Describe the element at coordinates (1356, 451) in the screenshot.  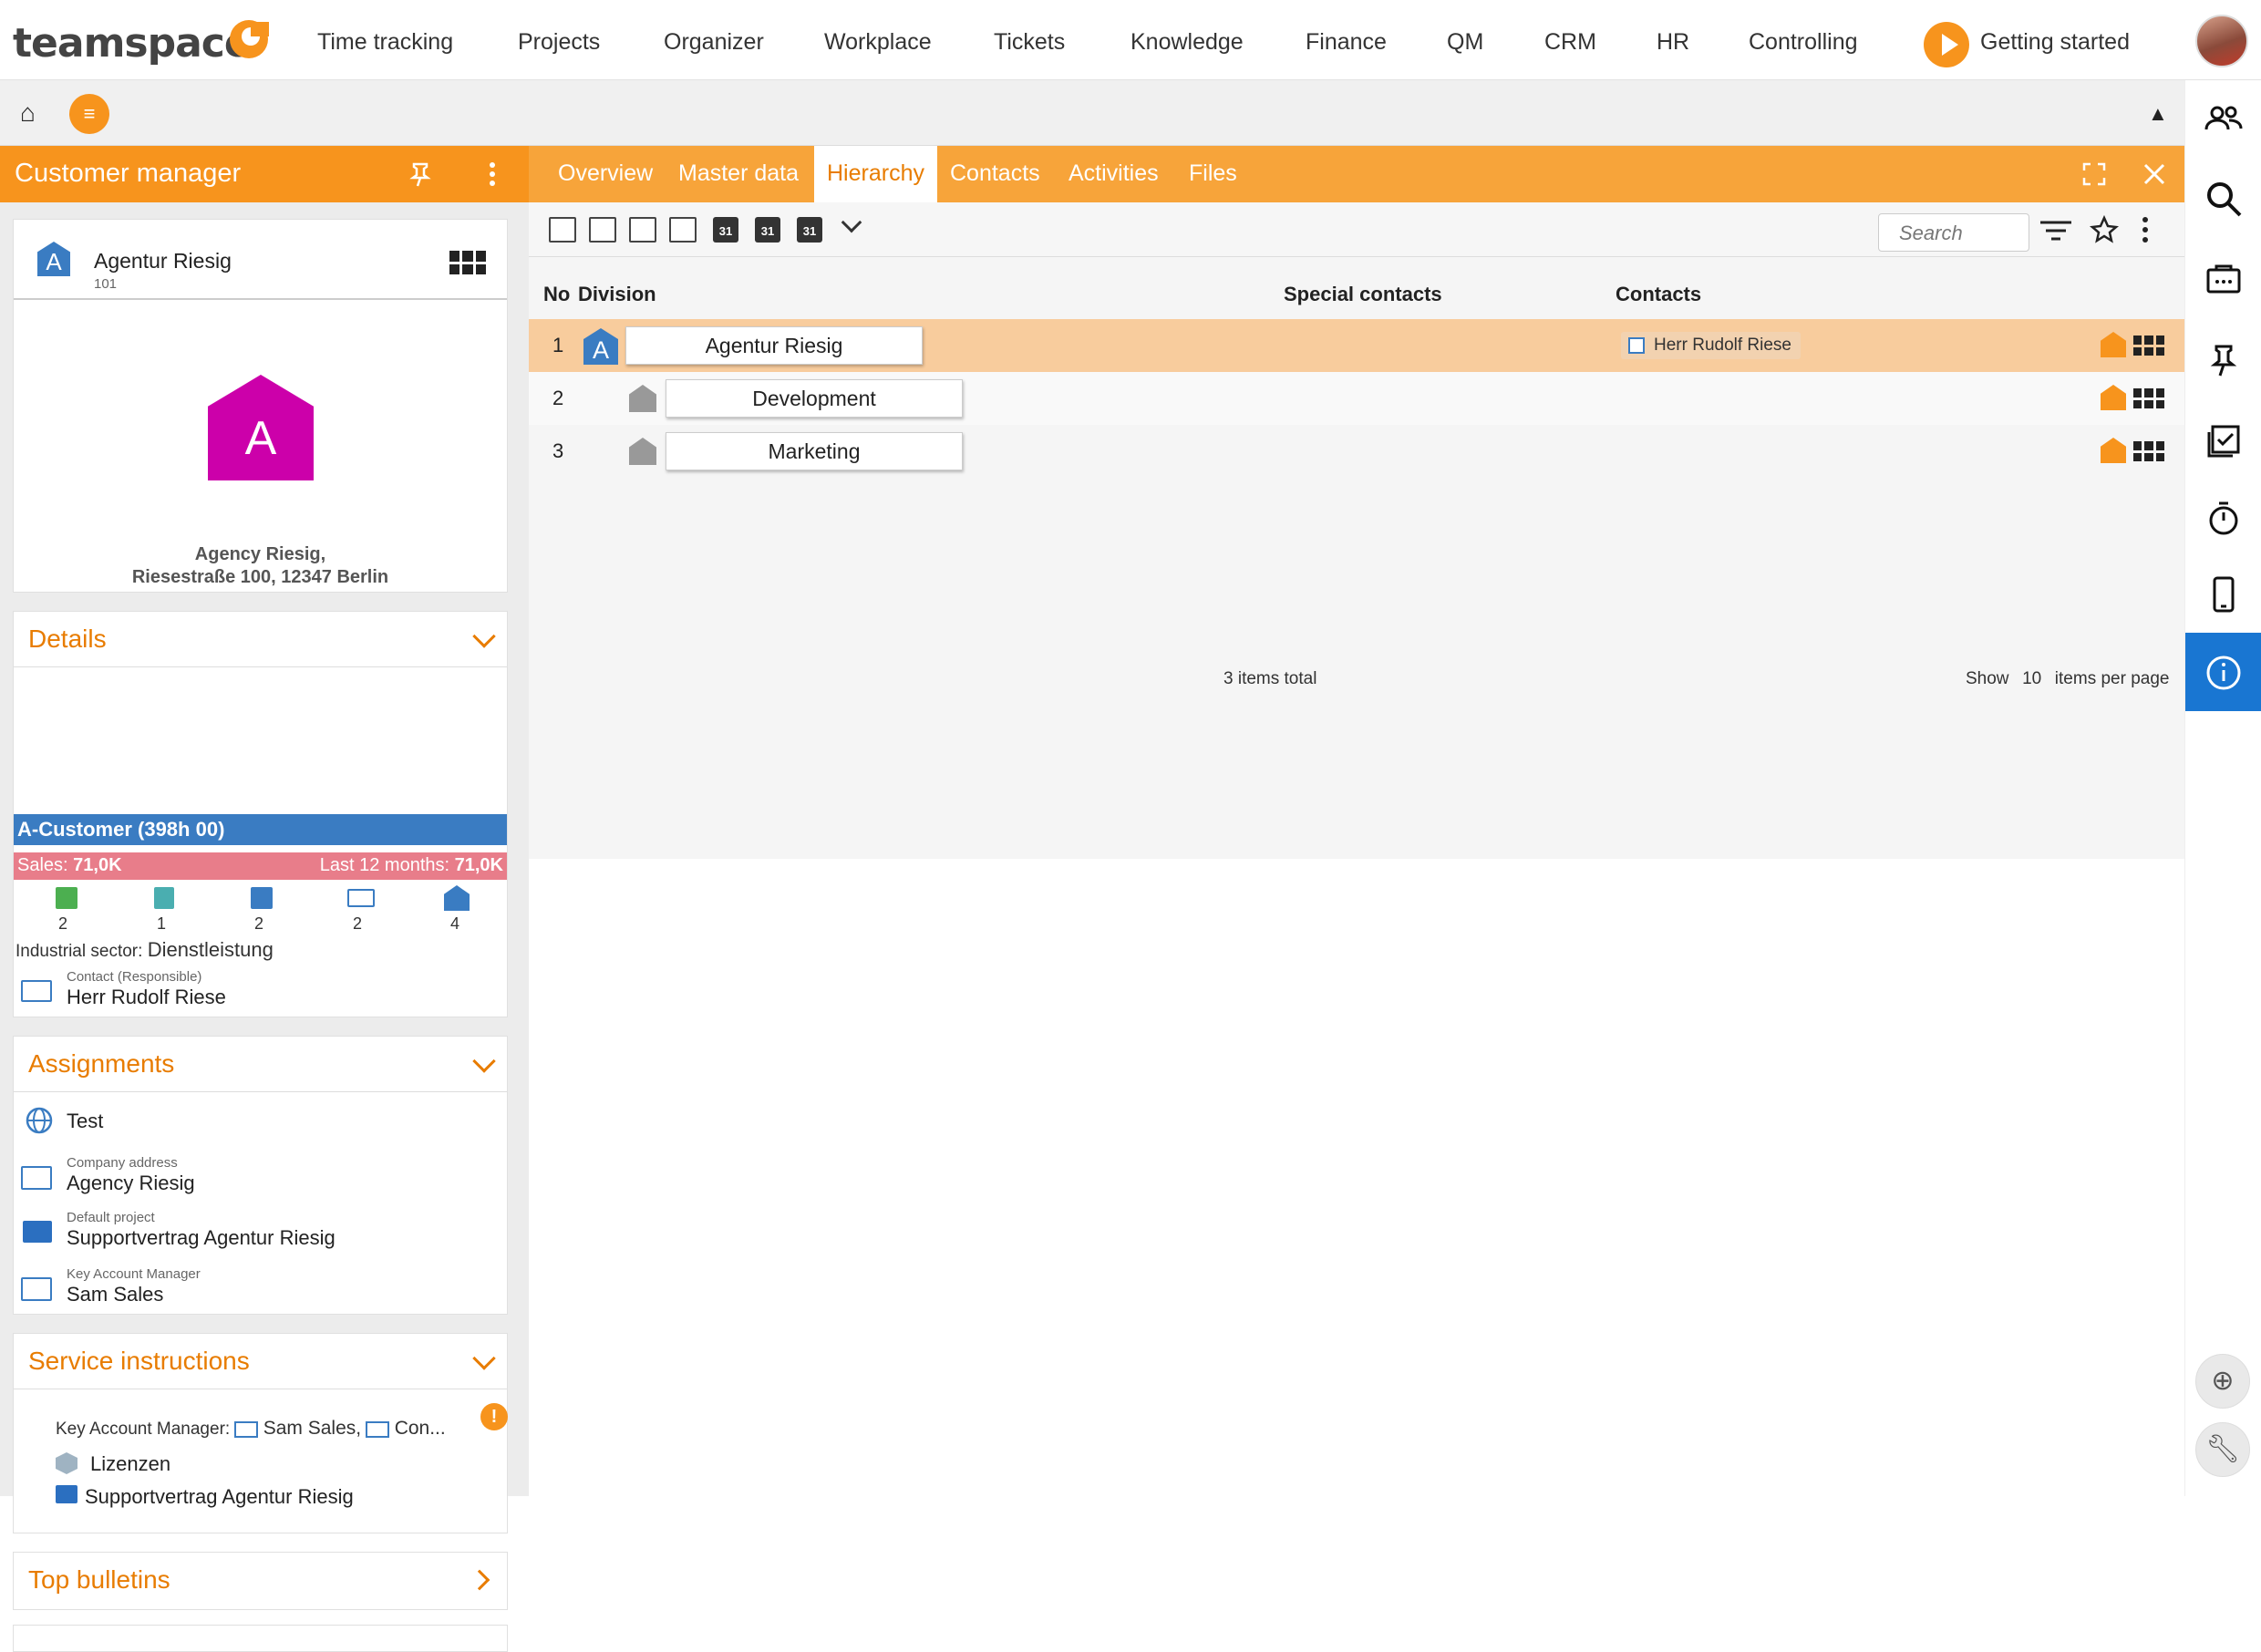
I see `table-row: 3 Marketing` at that location.